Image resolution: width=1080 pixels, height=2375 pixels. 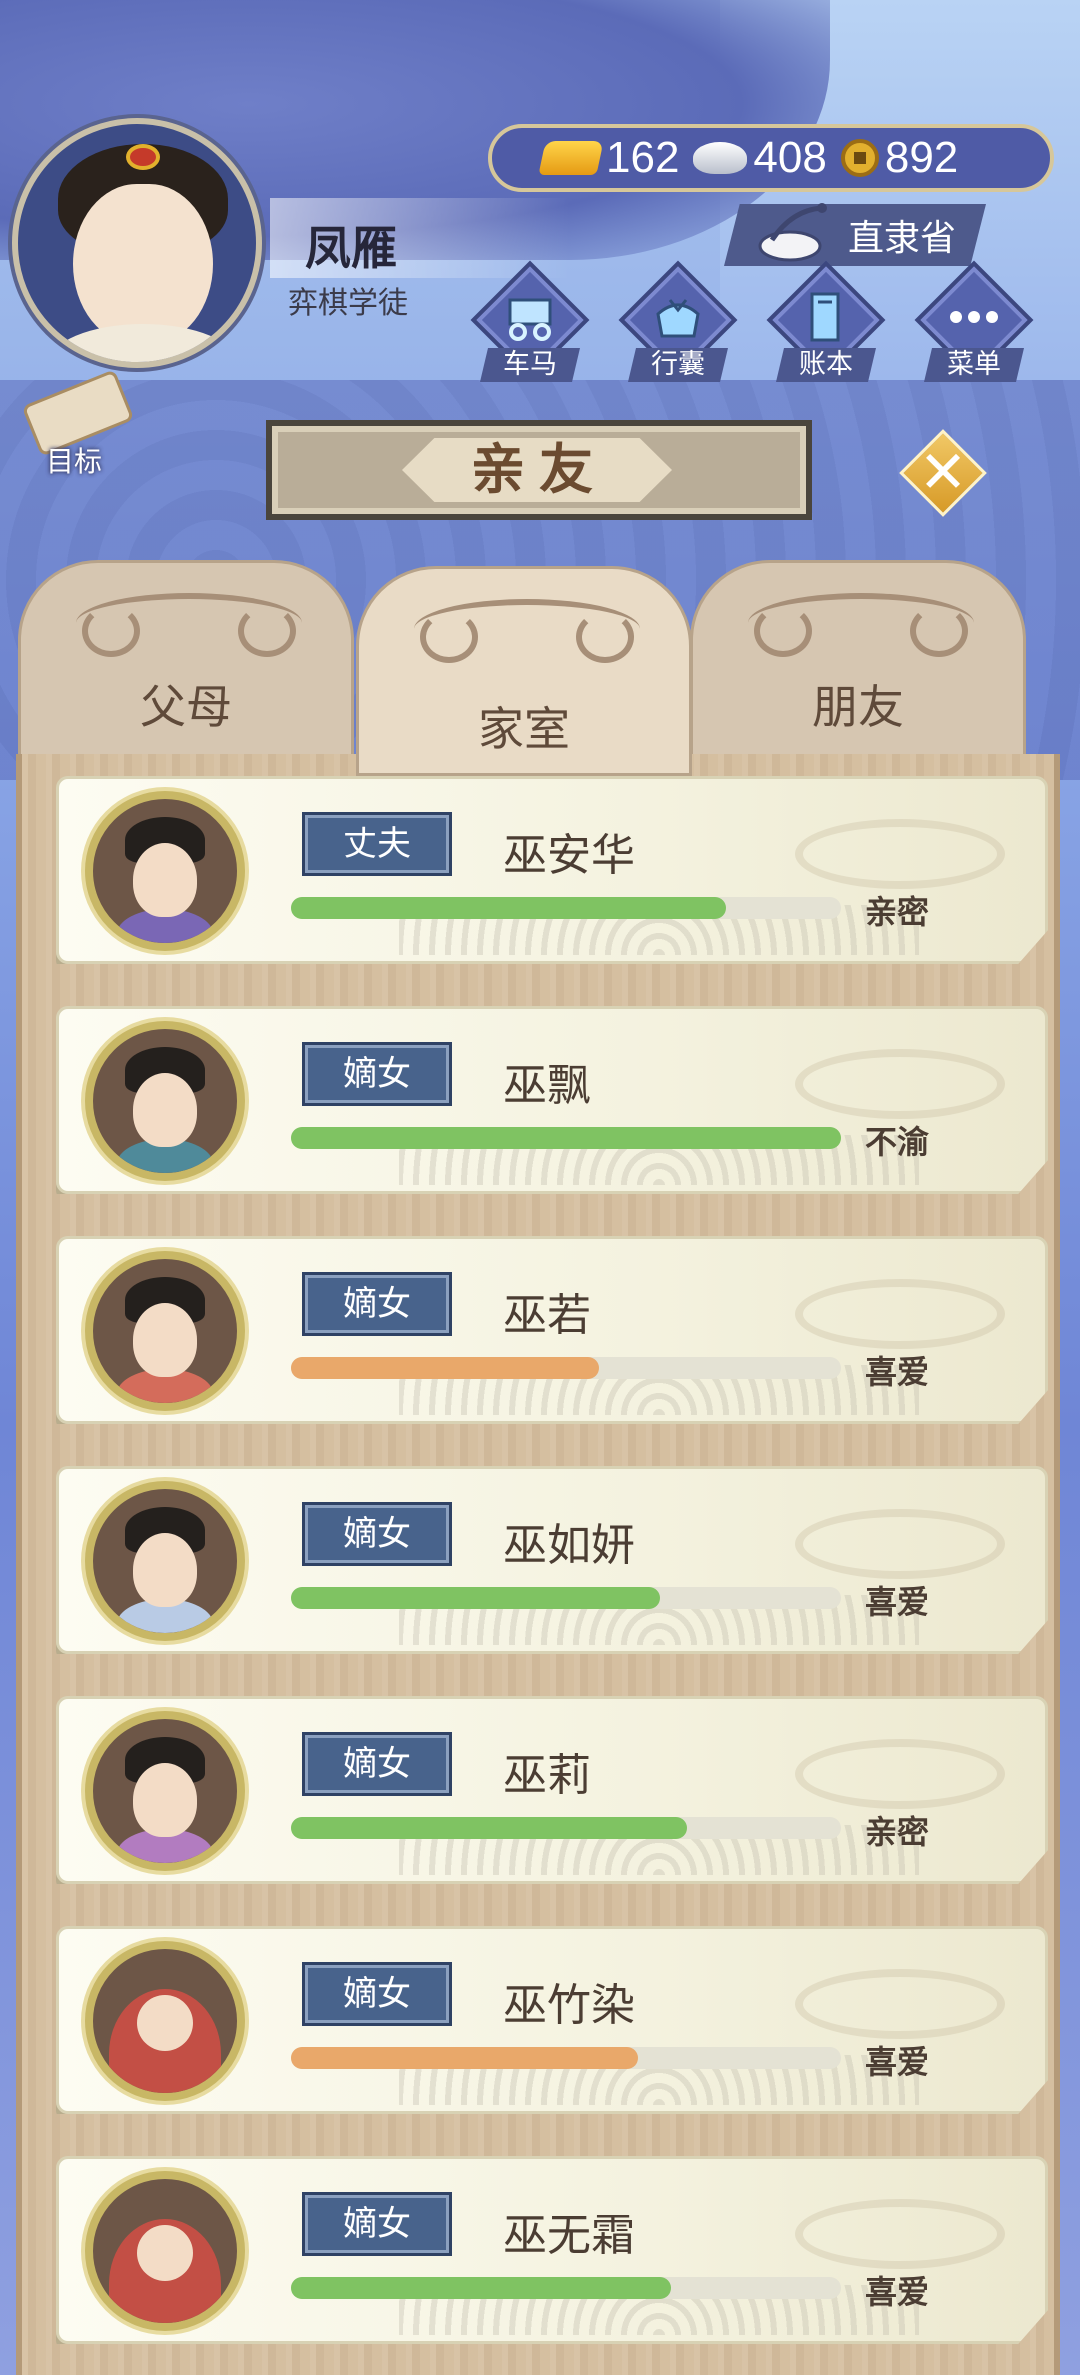 I want to click on nav-ledger-button: 账本, so click(x=826, y=324).